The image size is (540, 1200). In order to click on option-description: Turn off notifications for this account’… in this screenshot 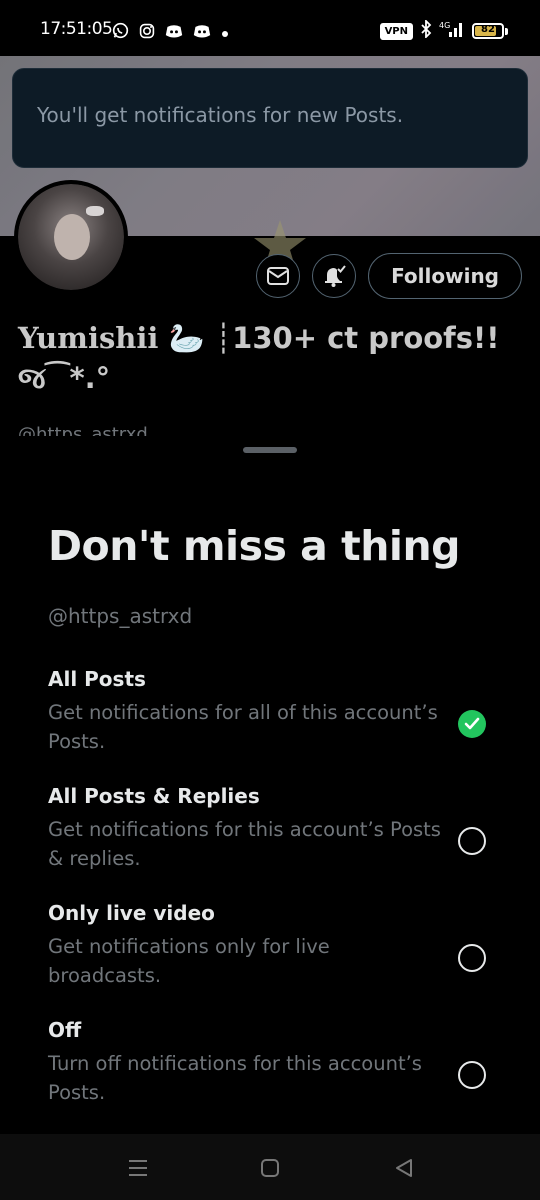, I will do `click(235, 1078)`.